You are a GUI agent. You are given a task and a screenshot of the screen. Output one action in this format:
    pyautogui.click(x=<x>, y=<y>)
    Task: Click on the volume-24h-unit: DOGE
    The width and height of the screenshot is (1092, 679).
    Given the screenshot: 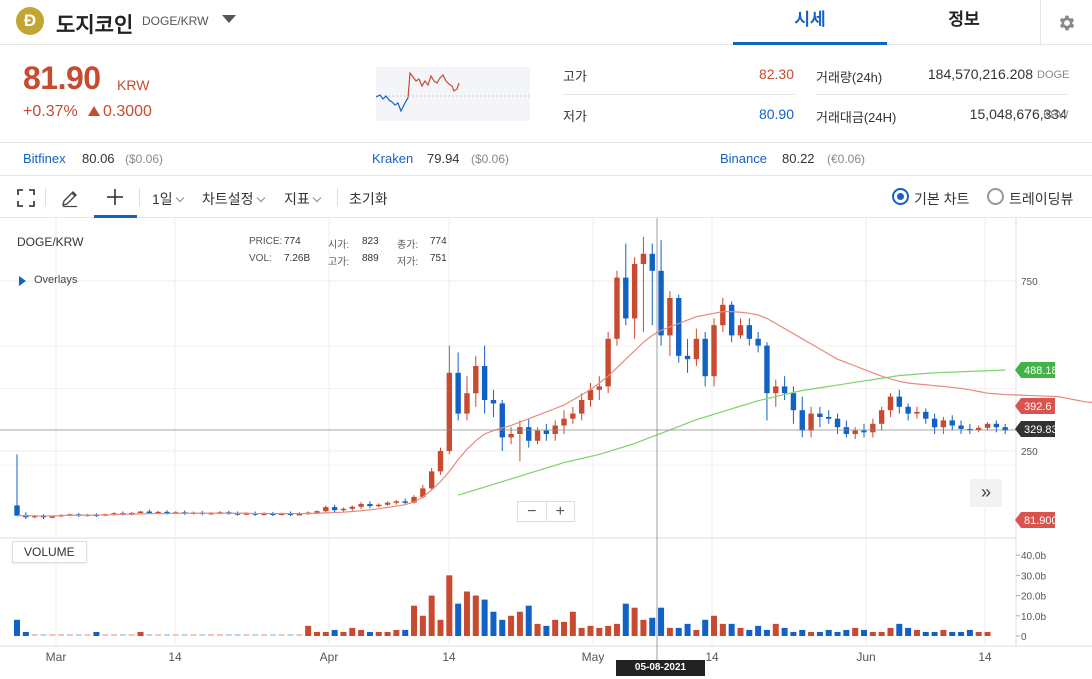 What is the action you would take?
    pyautogui.click(x=1053, y=75)
    